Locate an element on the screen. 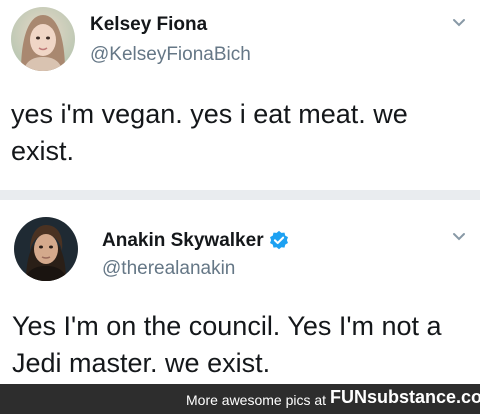 The width and height of the screenshot is (480, 414). watermark-footer: More awesome pics at FUNsubstance.com is located at coordinates (240, 399).